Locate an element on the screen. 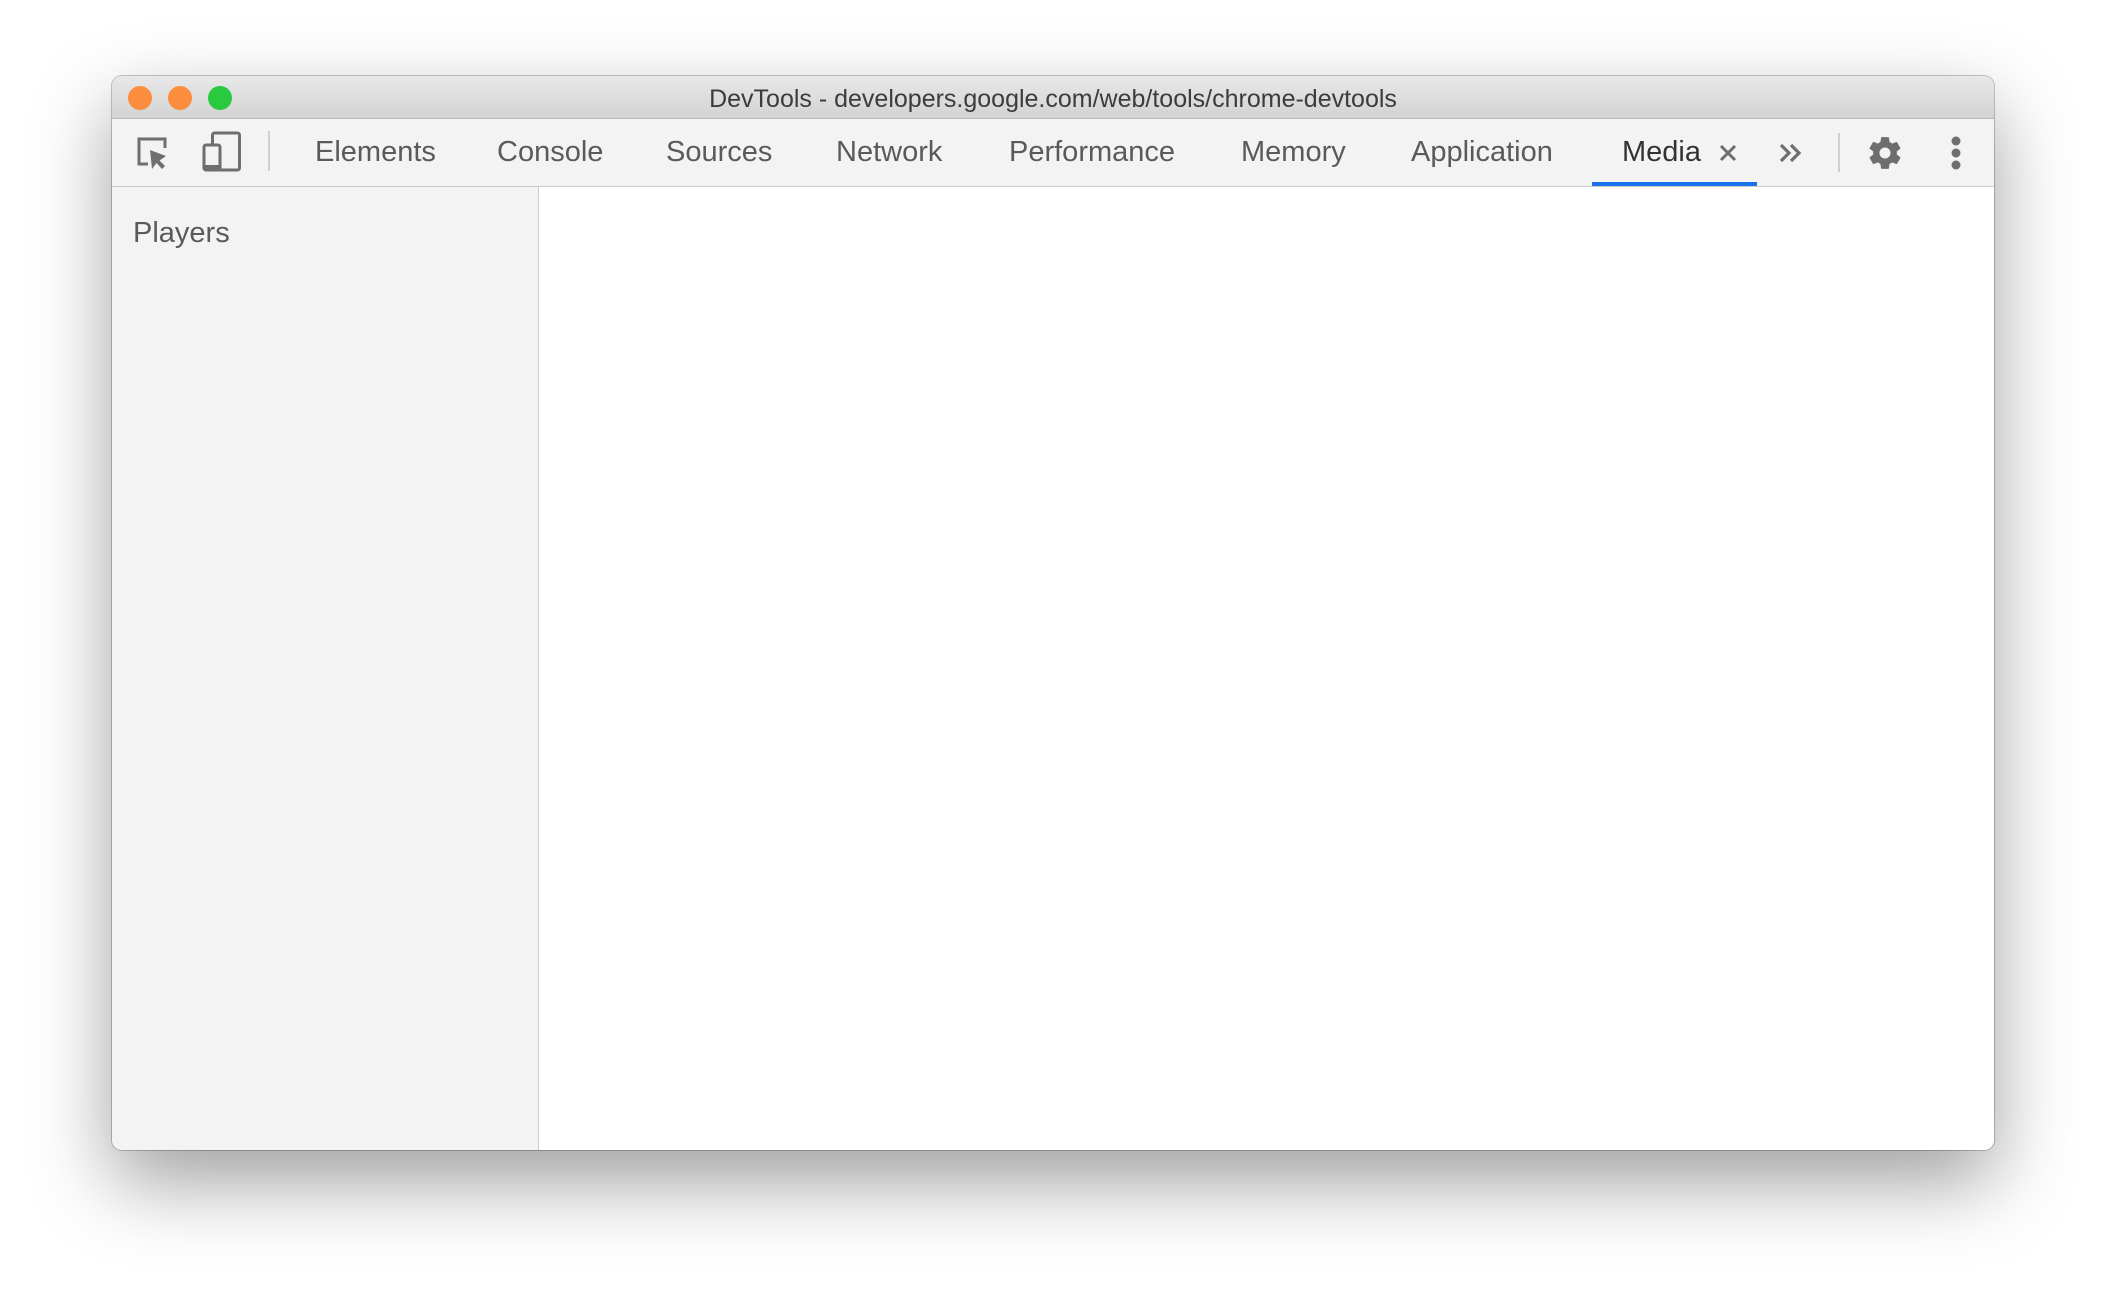 The image size is (2106, 1298). device-toolbar-button is located at coordinates (222, 154).